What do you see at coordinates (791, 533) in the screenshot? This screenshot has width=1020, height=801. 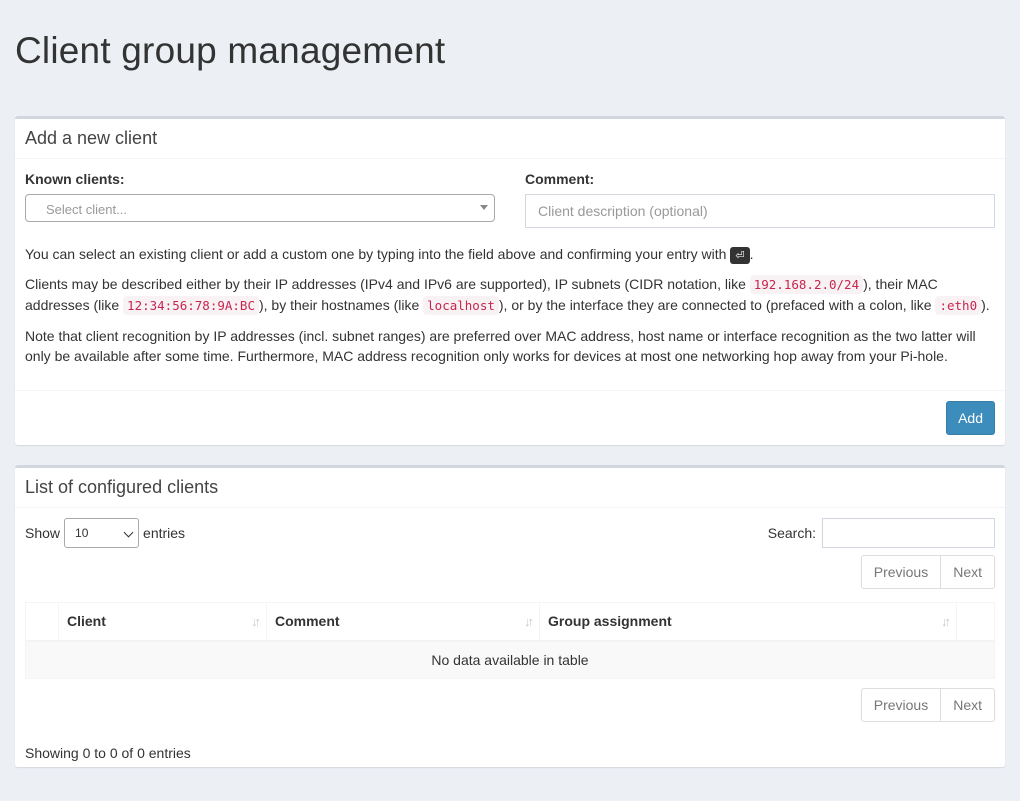 I see `search-label: Search:` at bounding box center [791, 533].